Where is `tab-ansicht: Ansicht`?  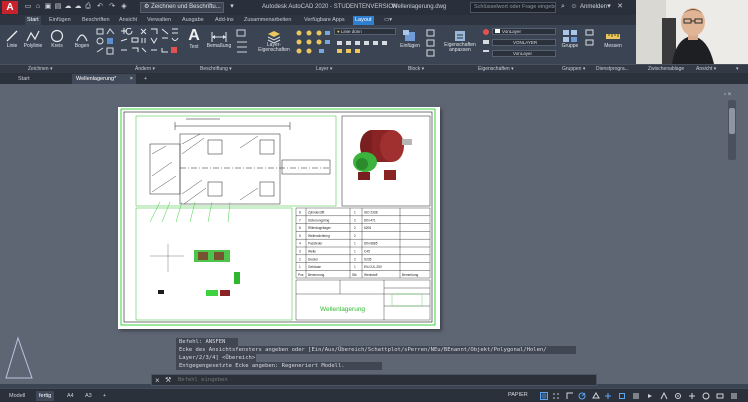 tab-ansicht: Ansicht is located at coordinates (128, 20).